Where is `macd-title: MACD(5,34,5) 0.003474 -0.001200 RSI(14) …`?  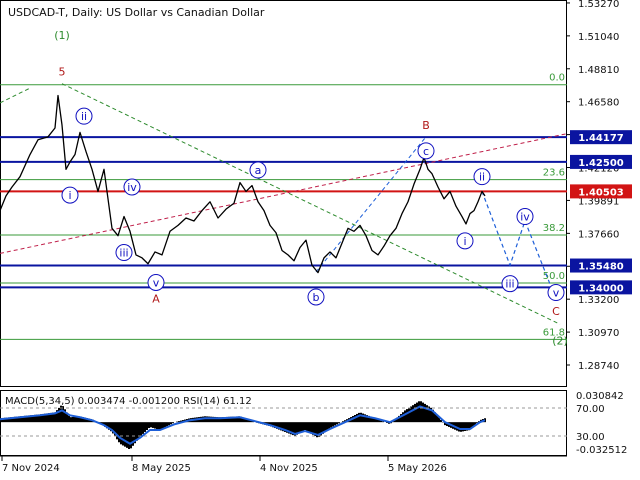
macd-title: MACD(5,34,5) 0.003474 -0.001200 RSI(14) … is located at coordinates (128, 401).